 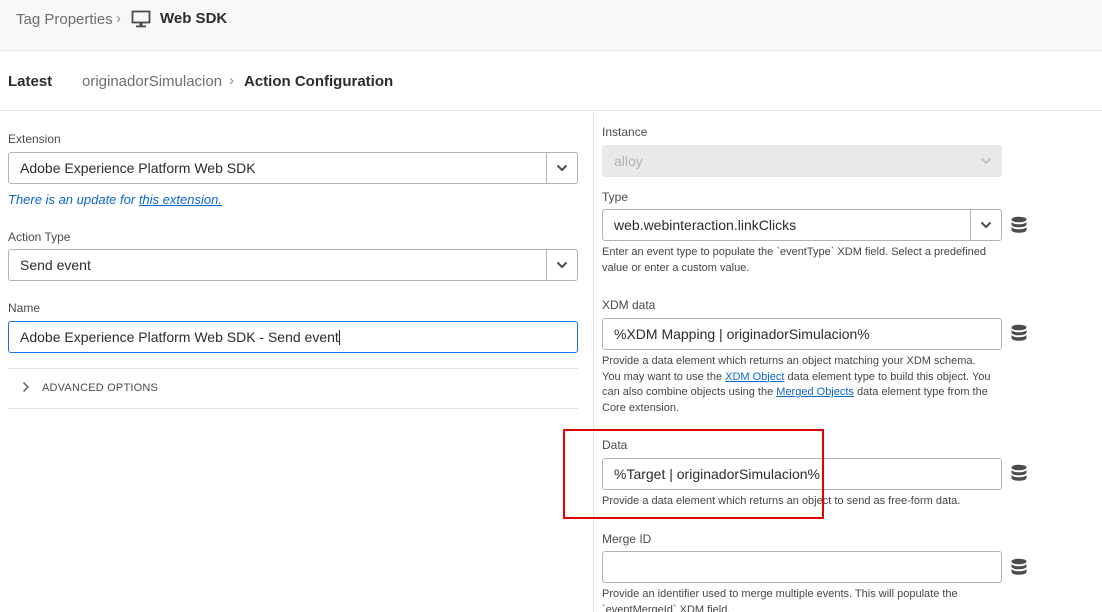 I want to click on advanced-options-label: ADVANCED OPTIONS, so click(x=100, y=388).